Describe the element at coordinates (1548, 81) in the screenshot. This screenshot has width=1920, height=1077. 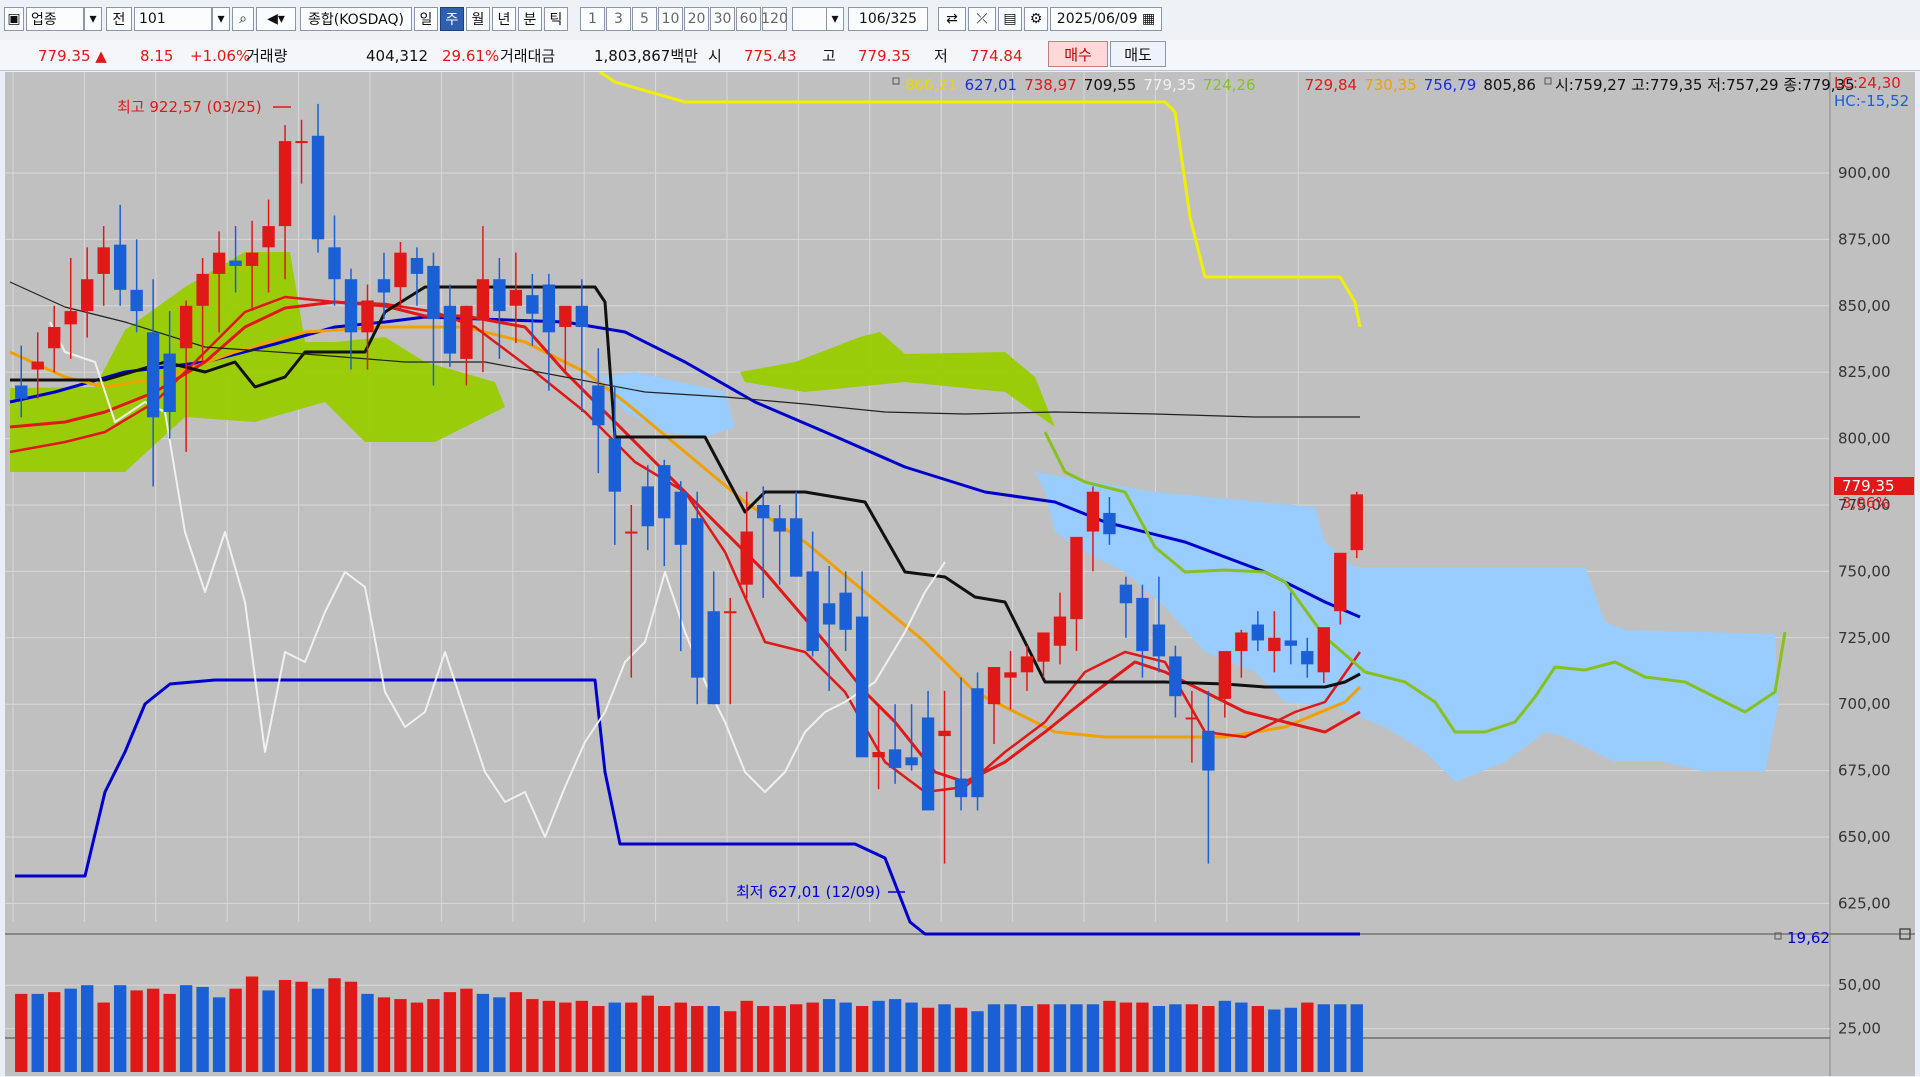
I see `legend-series-icon` at that location.